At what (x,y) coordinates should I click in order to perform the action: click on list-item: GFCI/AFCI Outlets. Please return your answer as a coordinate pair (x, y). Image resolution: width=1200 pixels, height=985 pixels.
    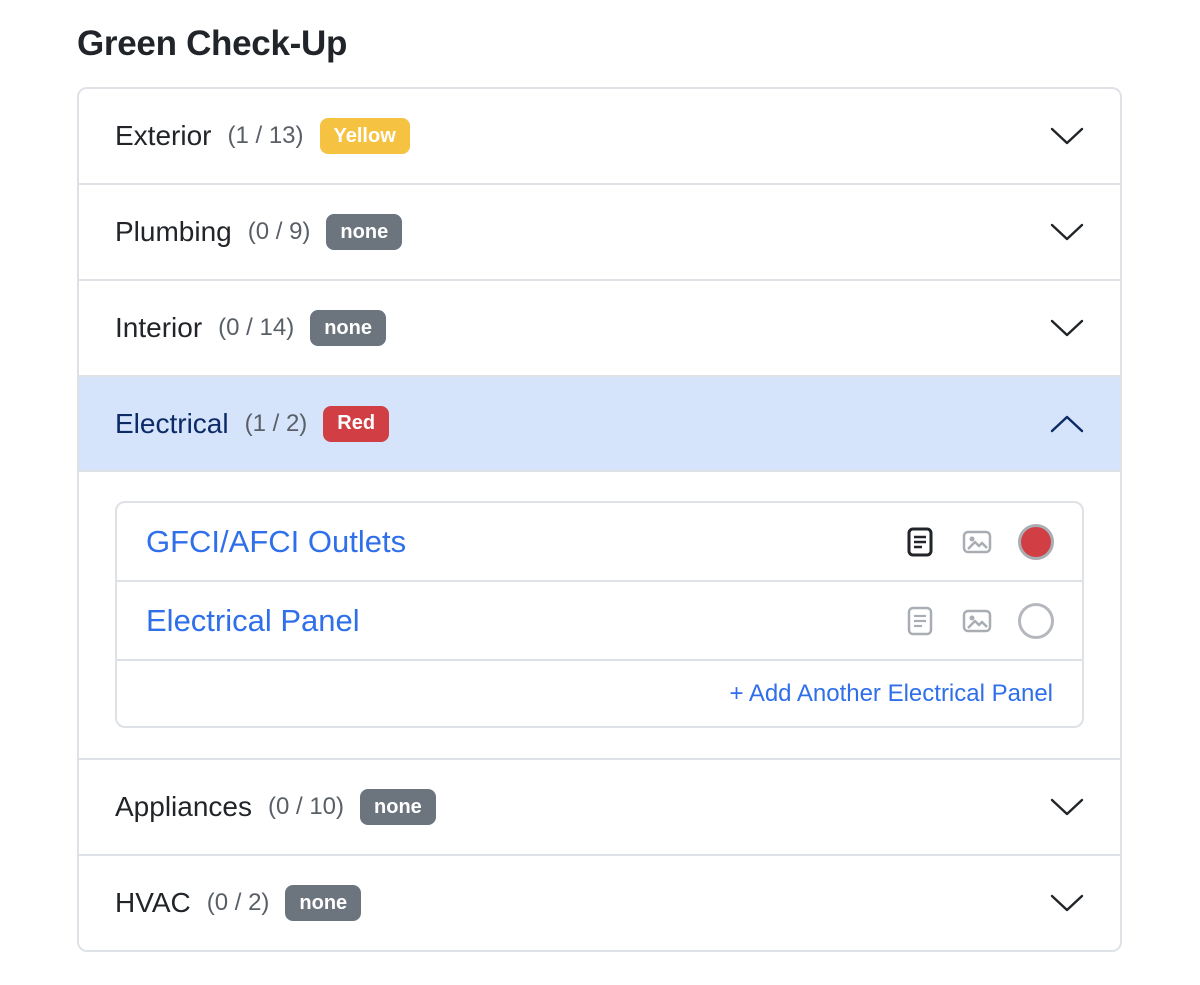
    Looking at the image, I should click on (599, 542).